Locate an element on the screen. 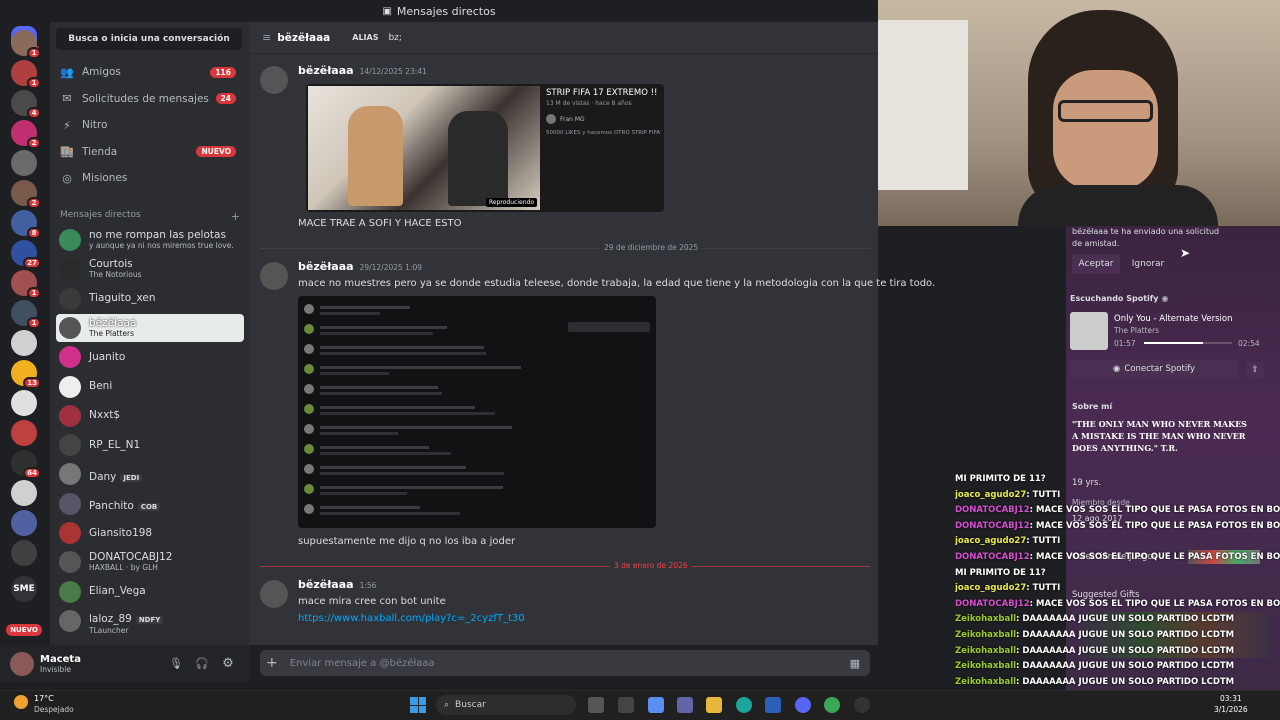  nav-item: ⚡ Nitro is located at coordinates (149, 125).